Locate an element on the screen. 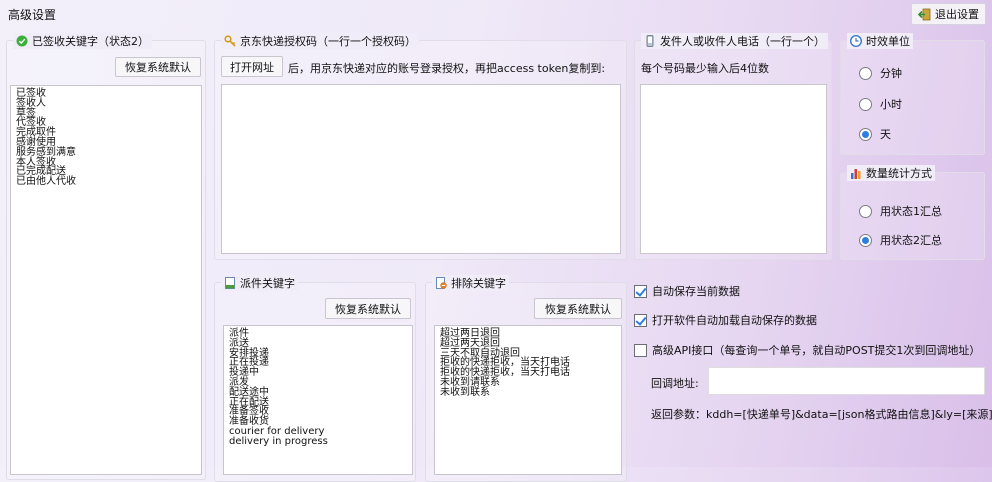 This screenshot has width=992, height=482. dispatch-restore-default-button: 恢复系统默认 is located at coordinates (368, 308).